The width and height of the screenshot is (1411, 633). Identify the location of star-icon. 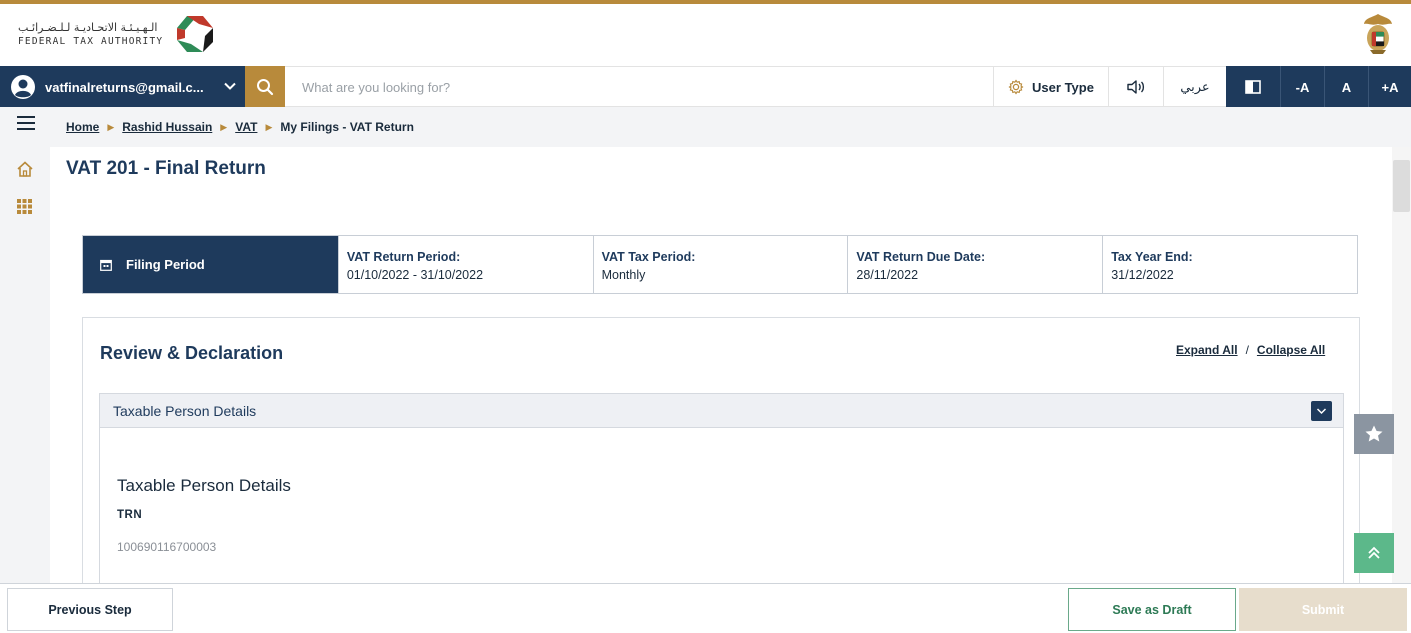
(1374, 433).